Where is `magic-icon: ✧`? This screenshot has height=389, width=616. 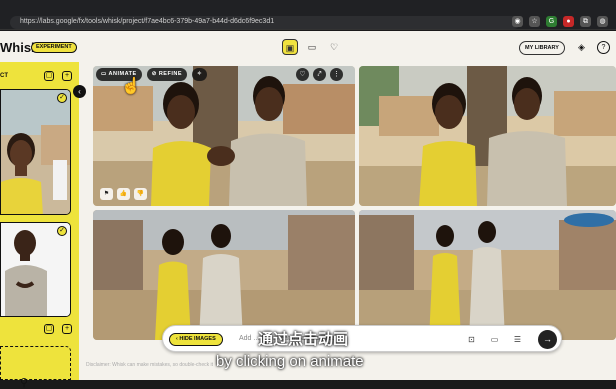
magic-icon: ✧ is located at coordinates (200, 74).